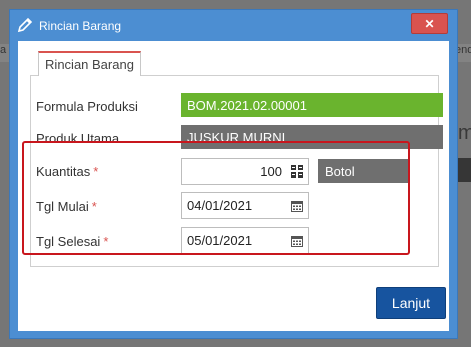  I want to click on formula-produksi-value: BOM.2021.02.00001, so click(247, 105).